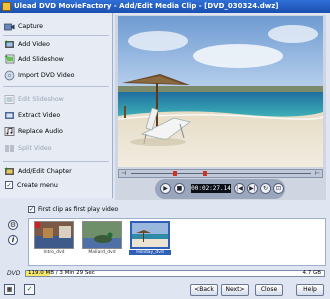  I want to click on sidebar-item-add-slideshow: + Add Slideshow, so click(57, 59).